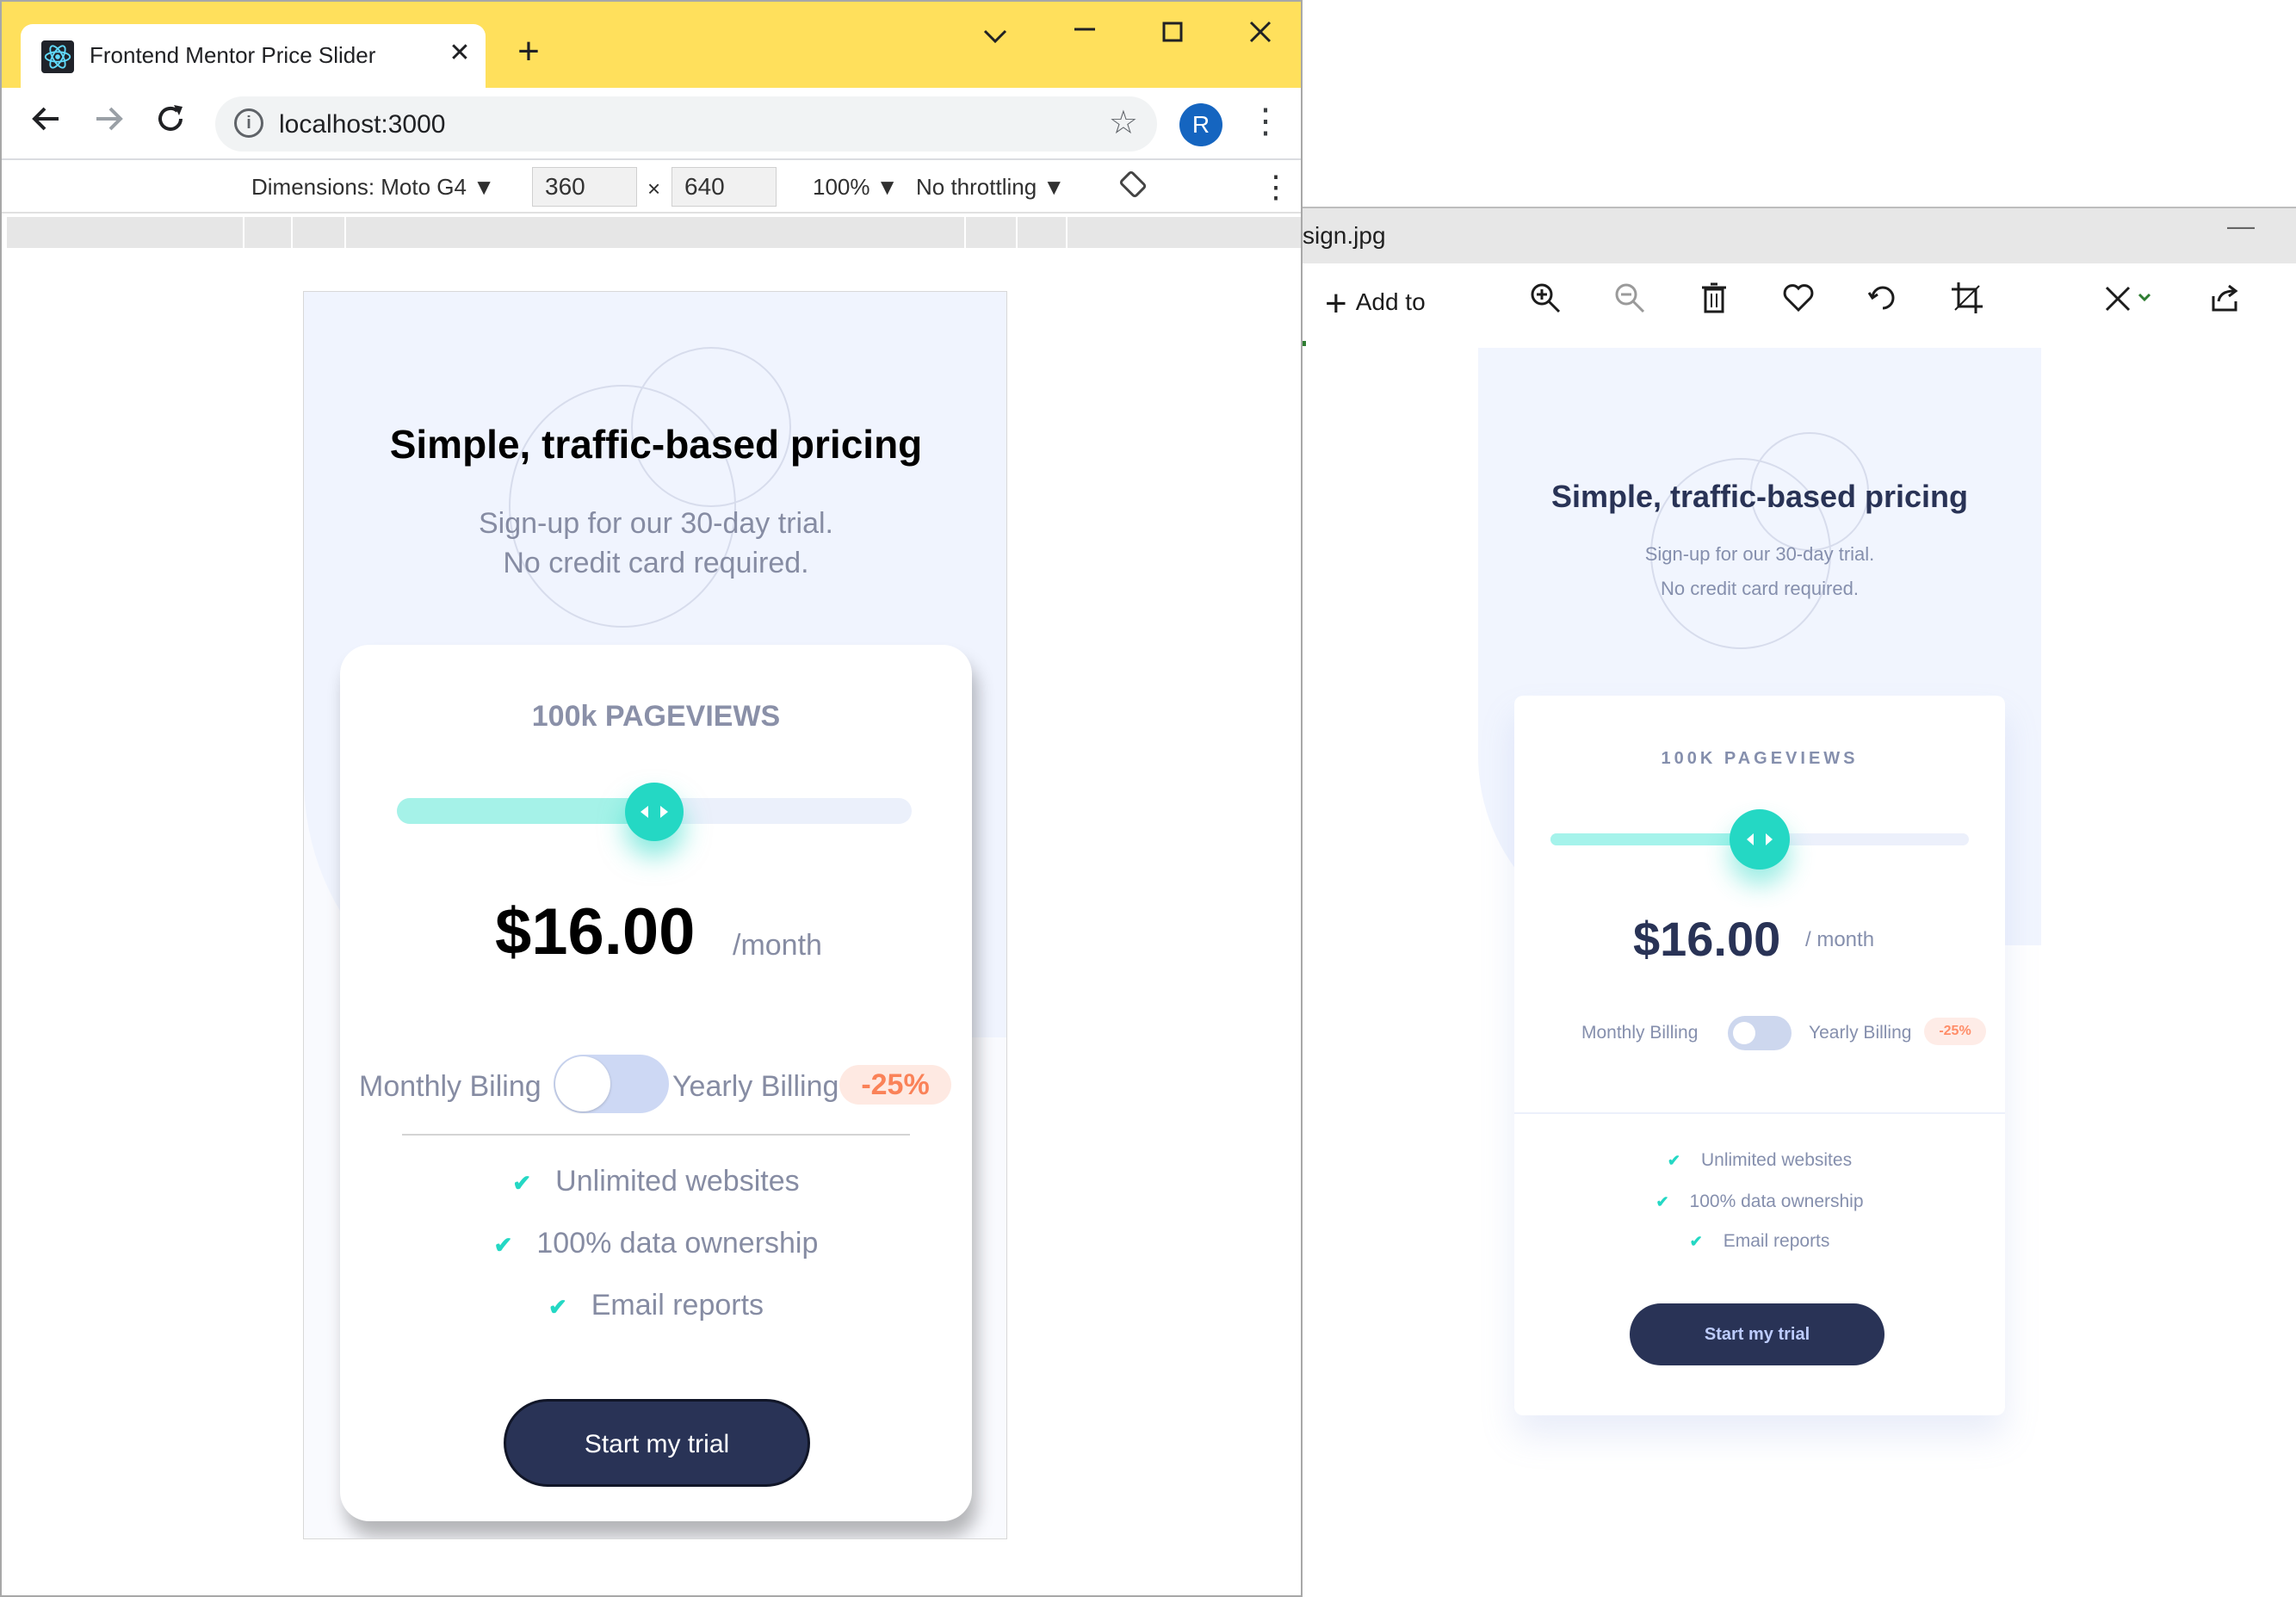 Image resolution: width=2296 pixels, height=1597 pixels. Describe the element at coordinates (657, 1443) in the screenshot. I see `start-trial-button: Start my trial` at that location.